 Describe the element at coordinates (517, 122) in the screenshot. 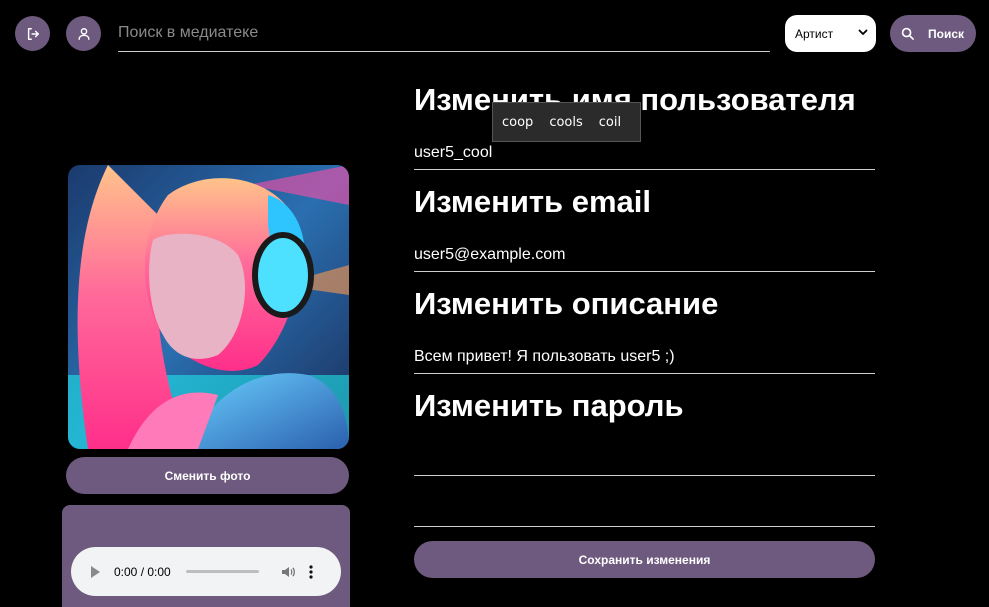

I see `suggestion-item: coop` at that location.